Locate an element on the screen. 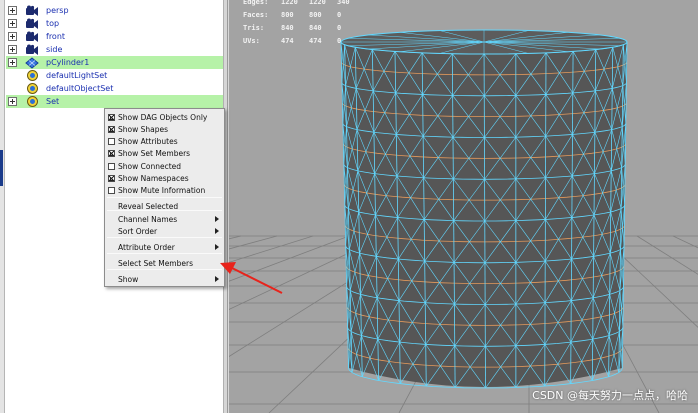 This screenshot has height=413, width=698. outliner-item-label: pCylinder1 is located at coordinates (68, 62).